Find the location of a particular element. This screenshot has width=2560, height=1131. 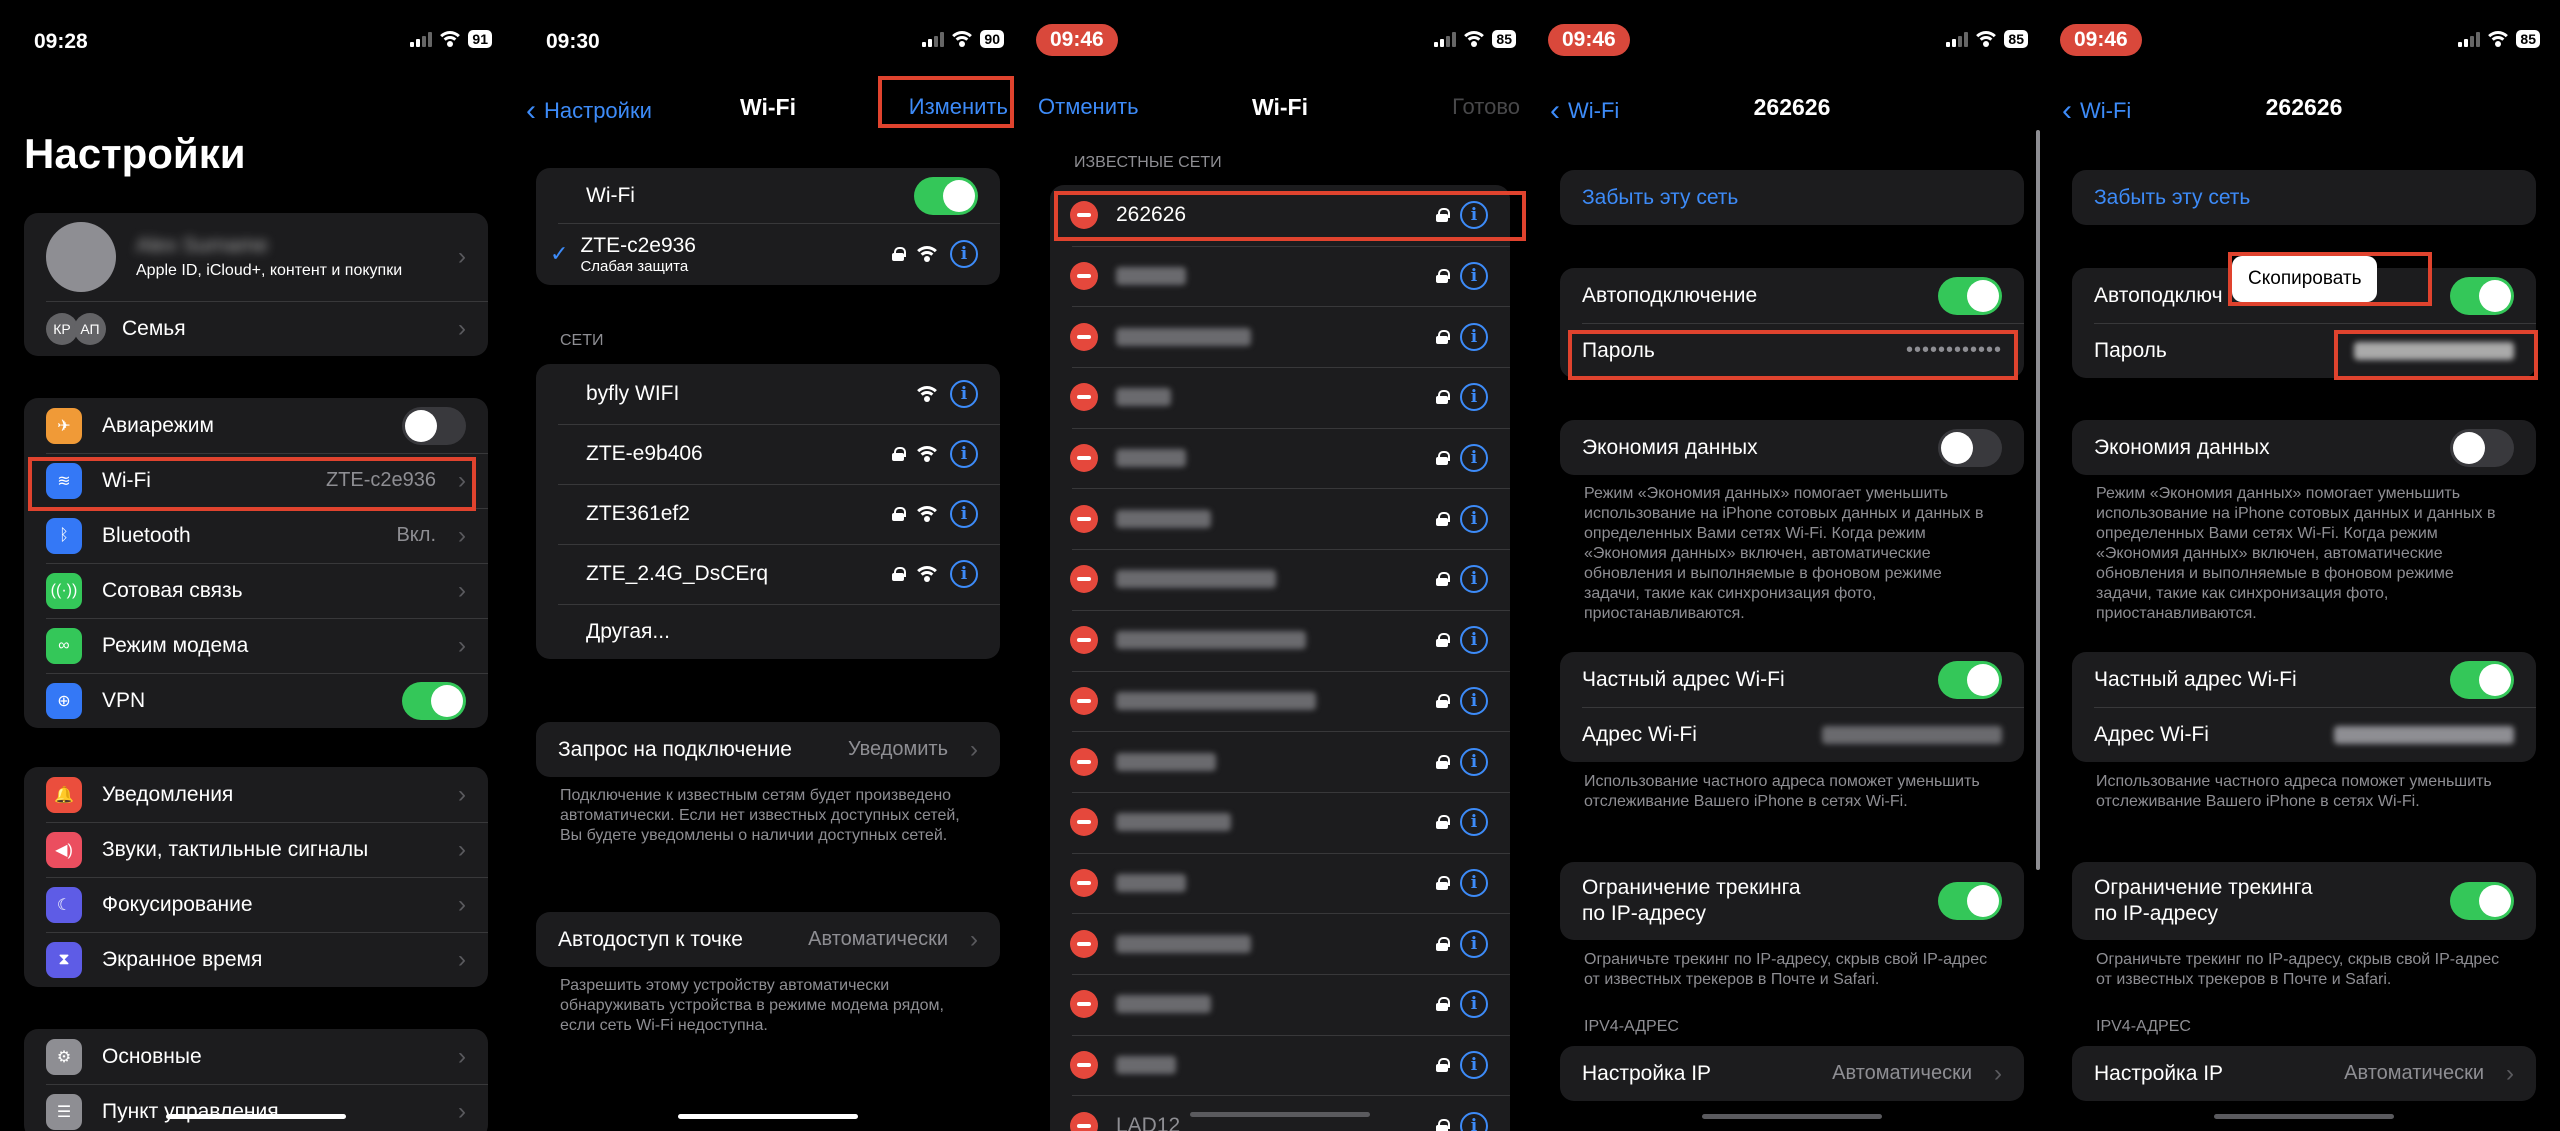

settings-row: ≋ Wi-Fi ZTE-c2e936 › is located at coordinates (256, 480).